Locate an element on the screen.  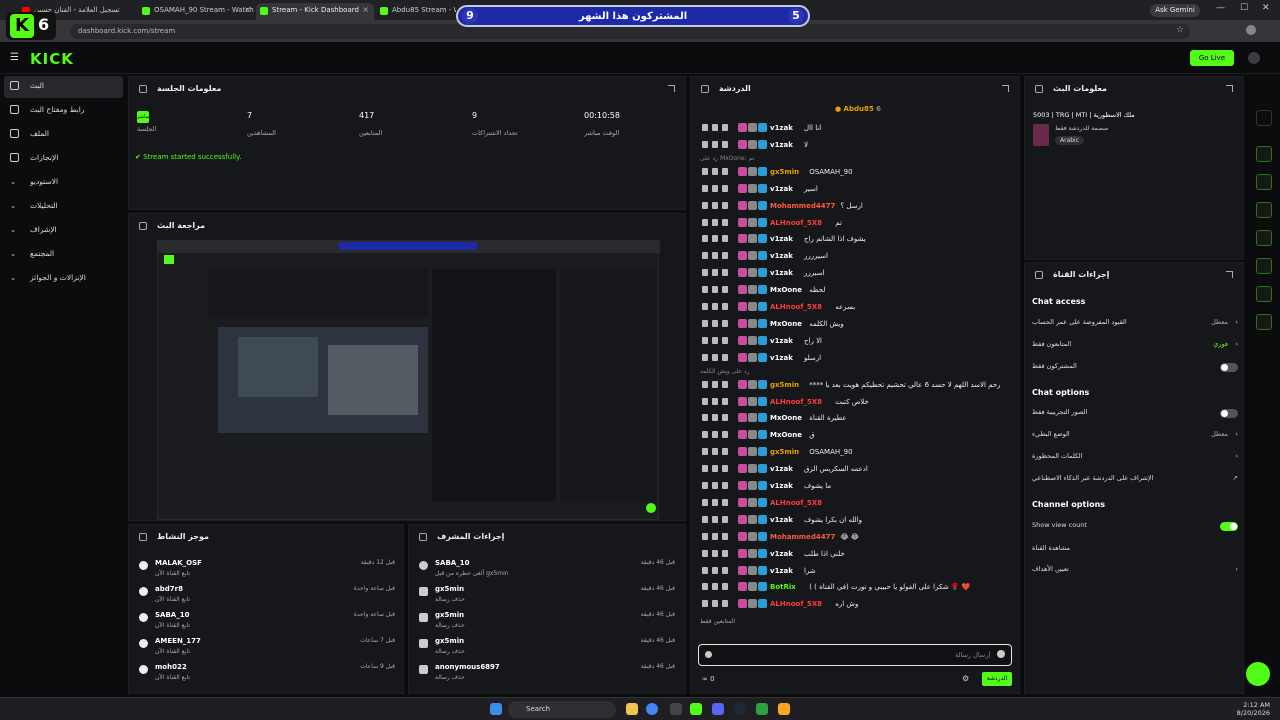
layout-icon is located at coordinates (1264, 294).